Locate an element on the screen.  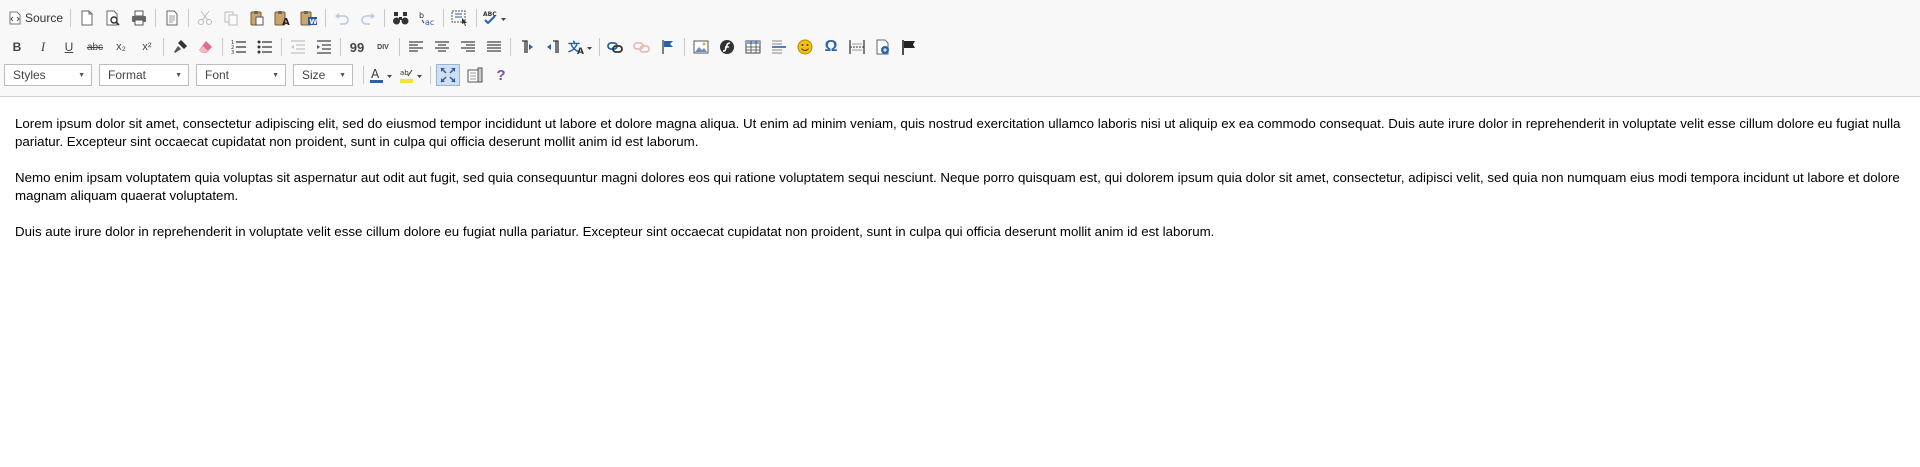
toolbar-row-document: Source A W b ac ABC is located at coordinates (257, 18).